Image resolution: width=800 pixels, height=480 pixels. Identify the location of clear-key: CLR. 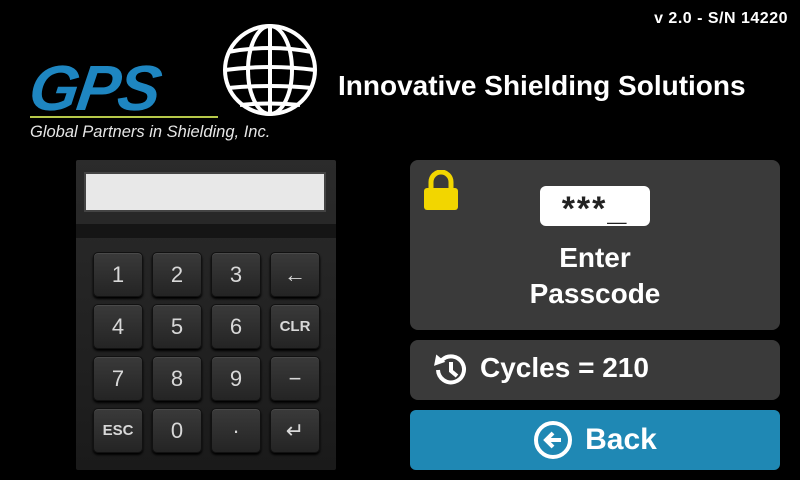
(295, 326).